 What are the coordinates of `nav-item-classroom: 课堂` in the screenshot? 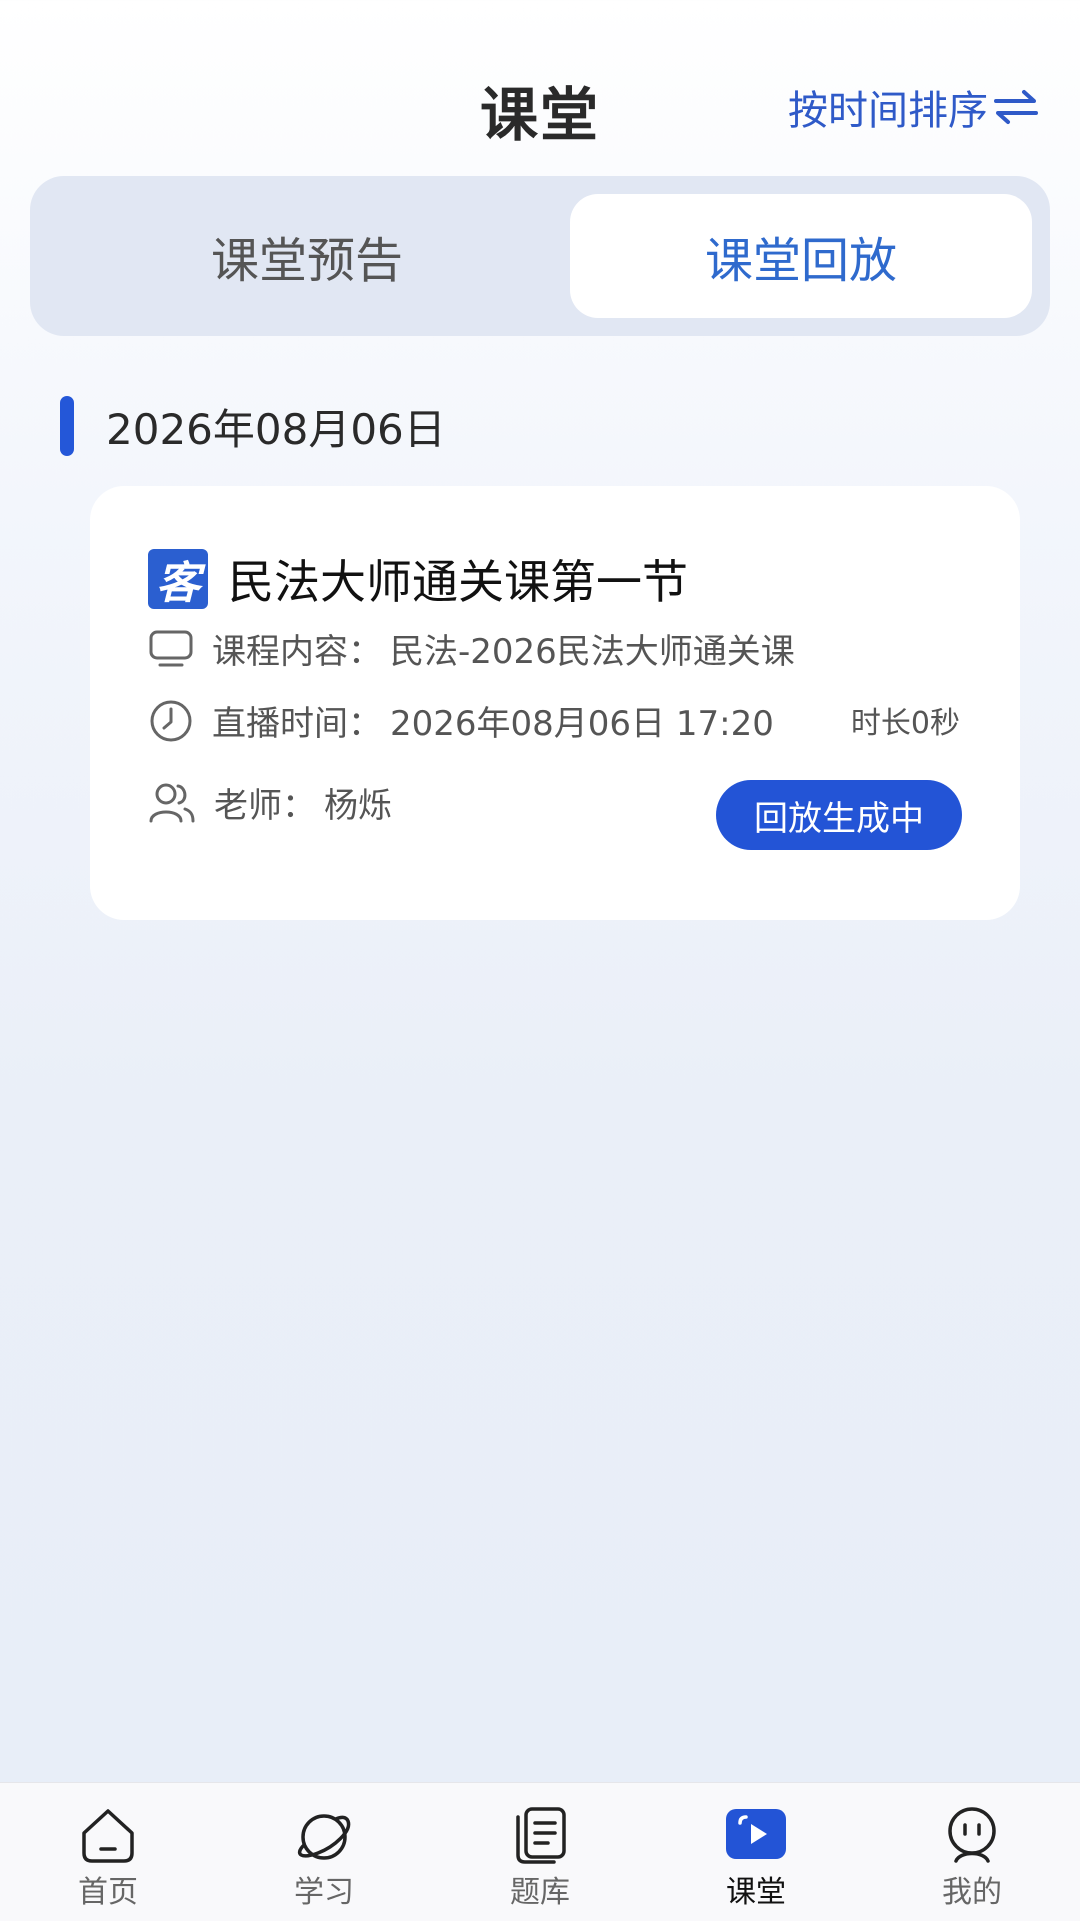 It's located at (756, 1852).